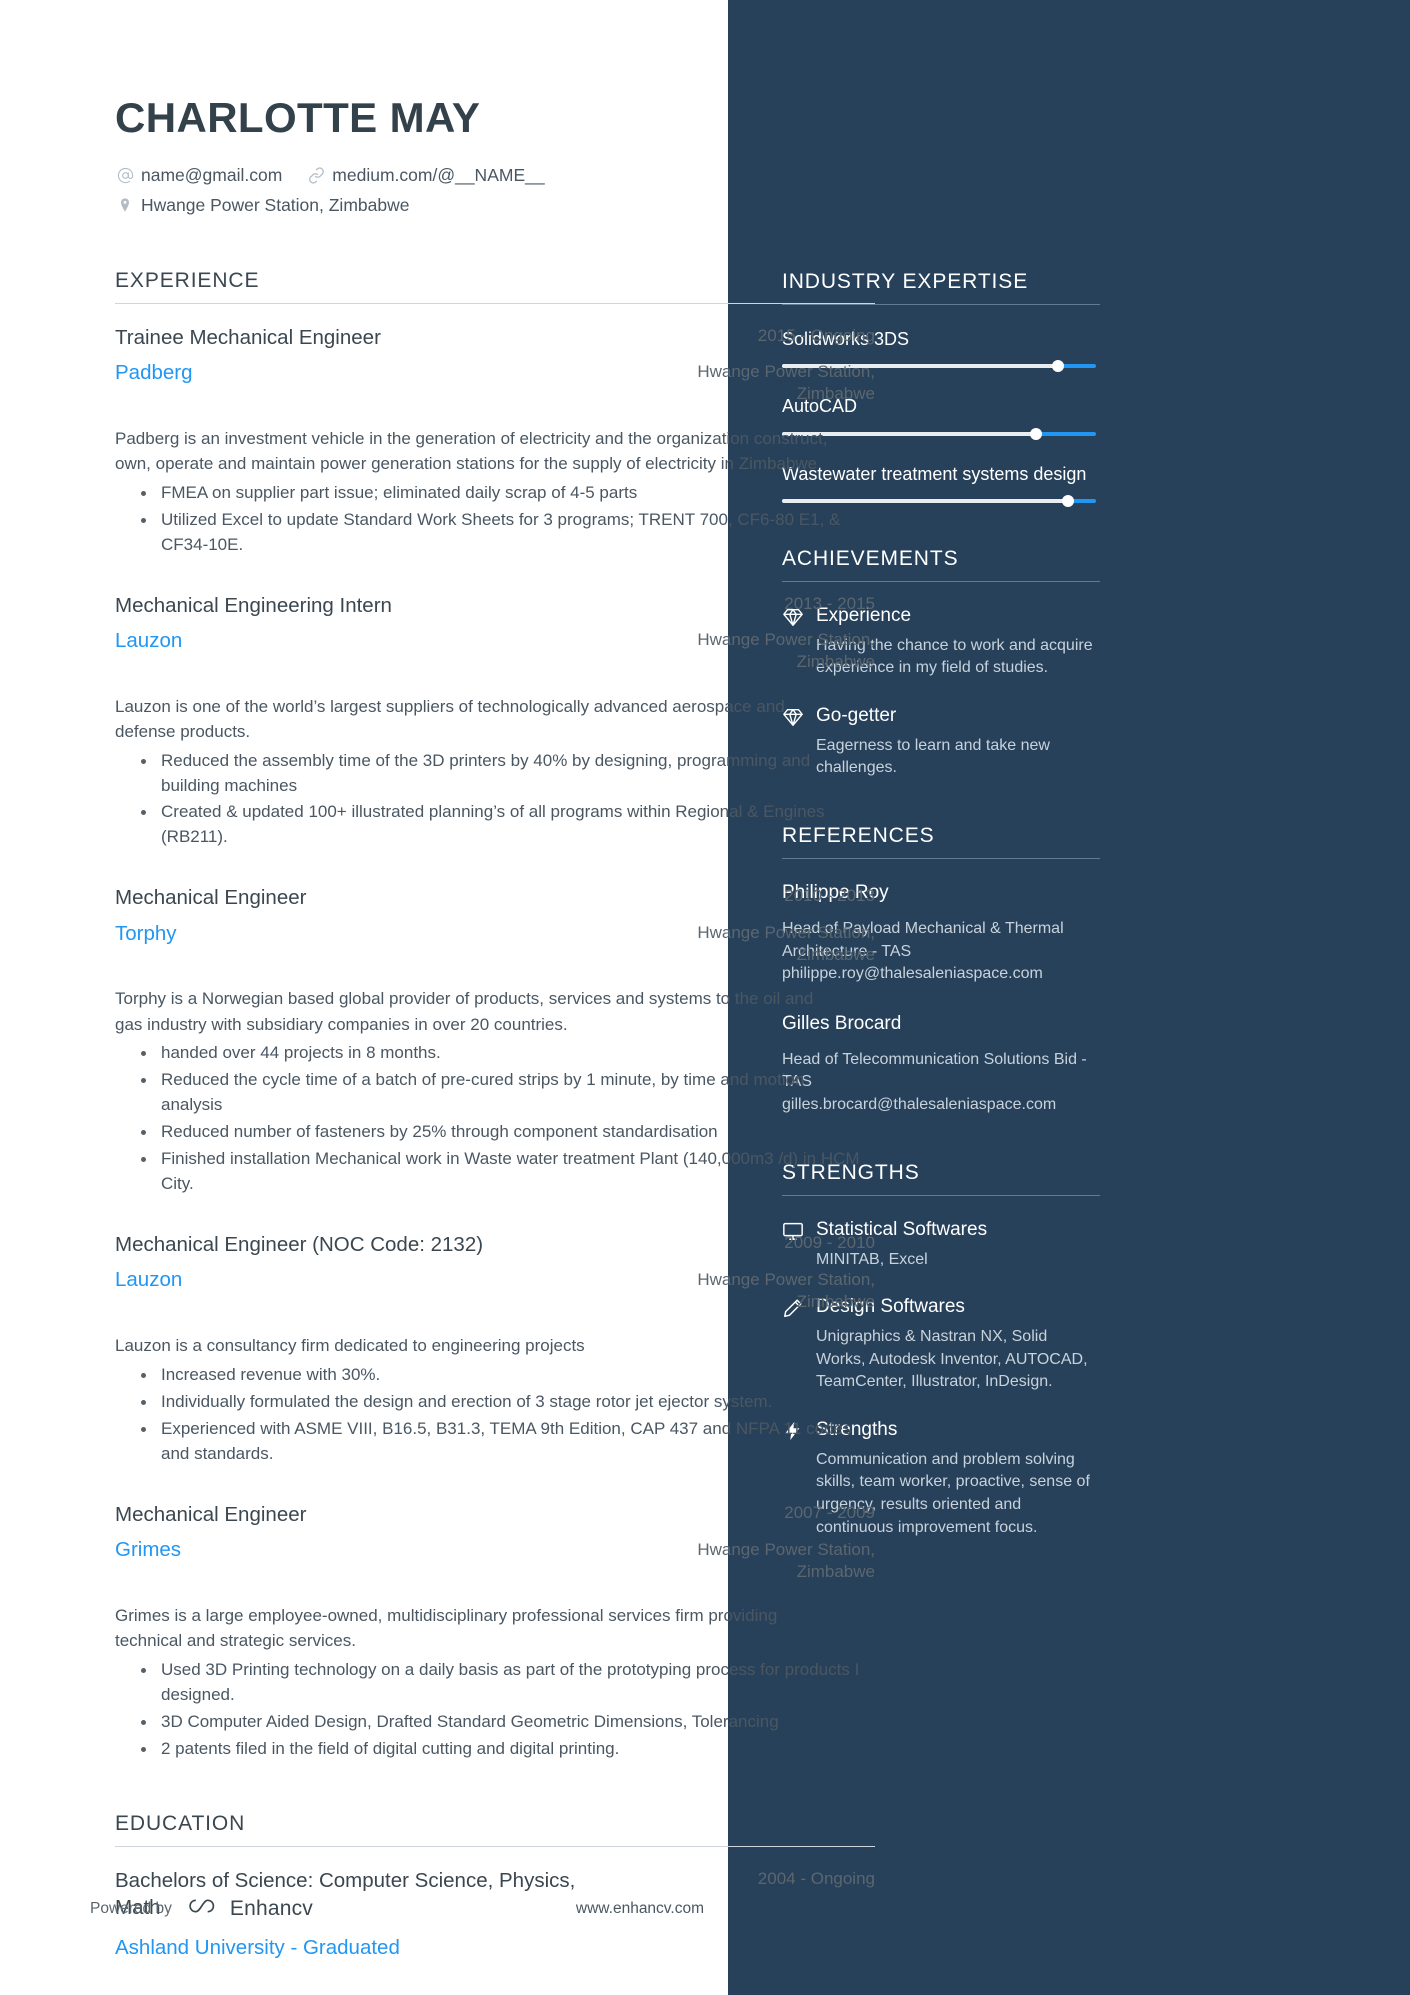 The width and height of the screenshot is (1410, 1995). What do you see at coordinates (816, 1878) in the screenshot?
I see `education-date: 2004 - Ongoing` at bounding box center [816, 1878].